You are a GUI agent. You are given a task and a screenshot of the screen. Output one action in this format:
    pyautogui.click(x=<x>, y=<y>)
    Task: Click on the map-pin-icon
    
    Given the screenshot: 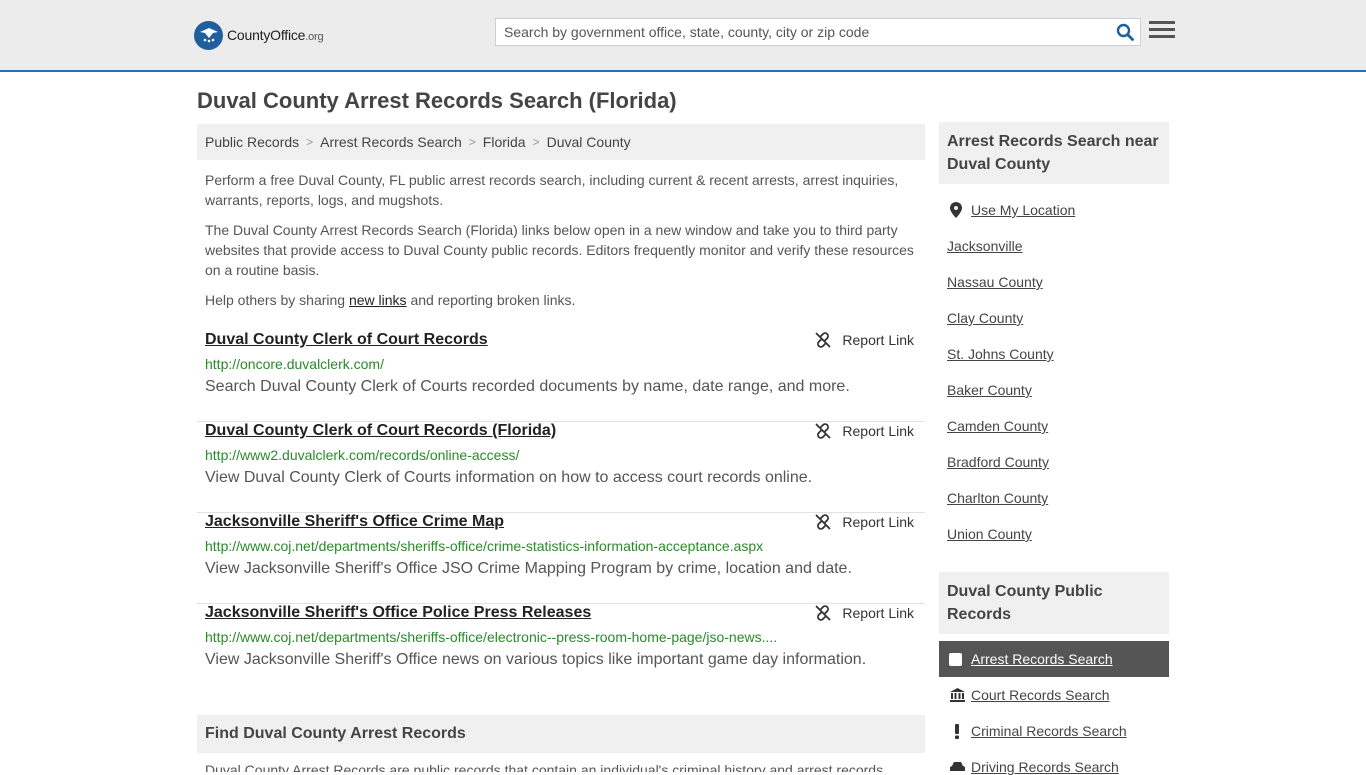 What is the action you would take?
    pyautogui.click(x=956, y=210)
    